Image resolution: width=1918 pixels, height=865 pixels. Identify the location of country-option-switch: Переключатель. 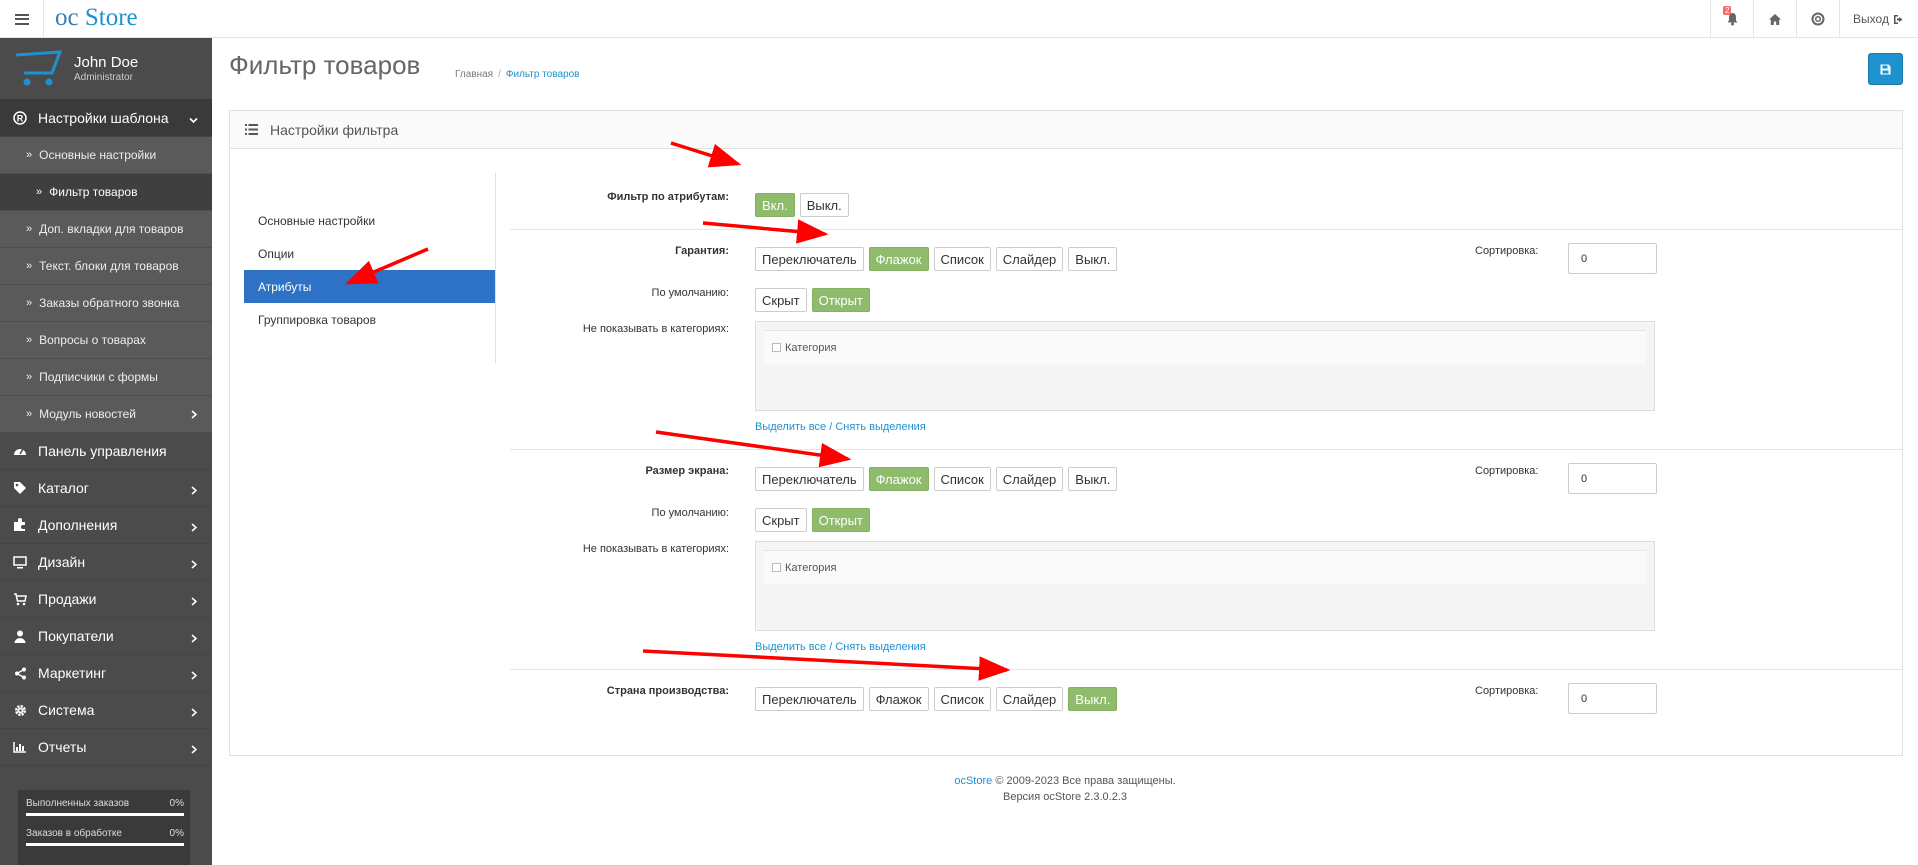
(809, 699).